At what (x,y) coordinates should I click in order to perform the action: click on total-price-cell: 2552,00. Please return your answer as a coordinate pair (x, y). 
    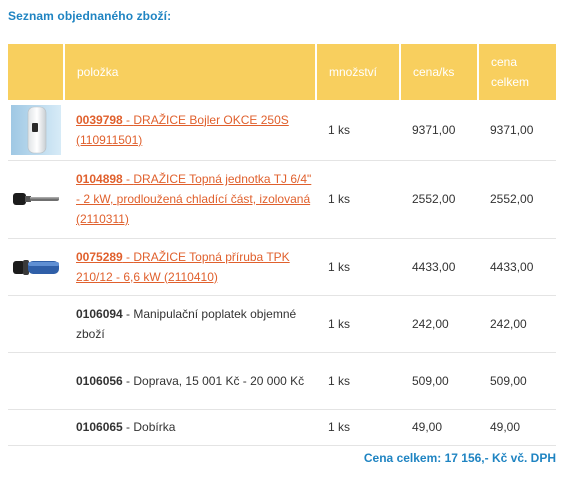
    Looking at the image, I should click on (517, 199).